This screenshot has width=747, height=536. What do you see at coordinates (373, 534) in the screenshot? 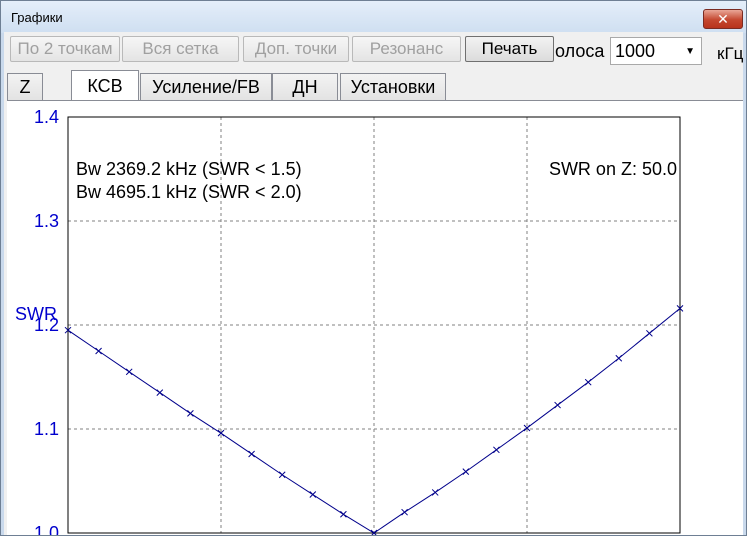
I see `x-tick-label: 145.5` at bounding box center [373, 534].